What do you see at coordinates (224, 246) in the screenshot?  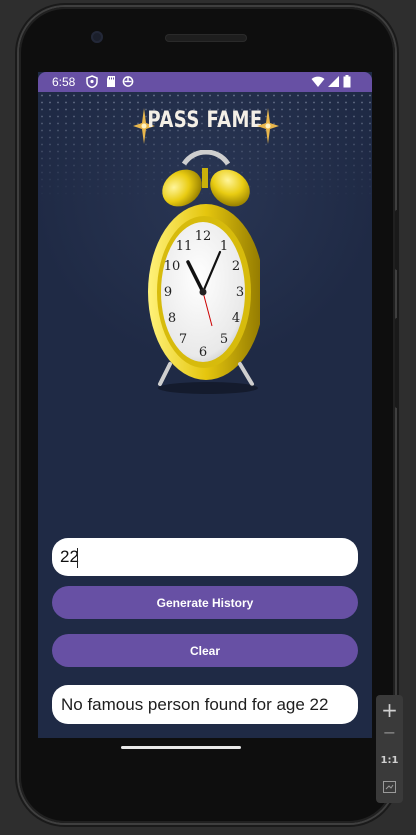 I see `svg-text: 1` at bounding box center [224, 246].